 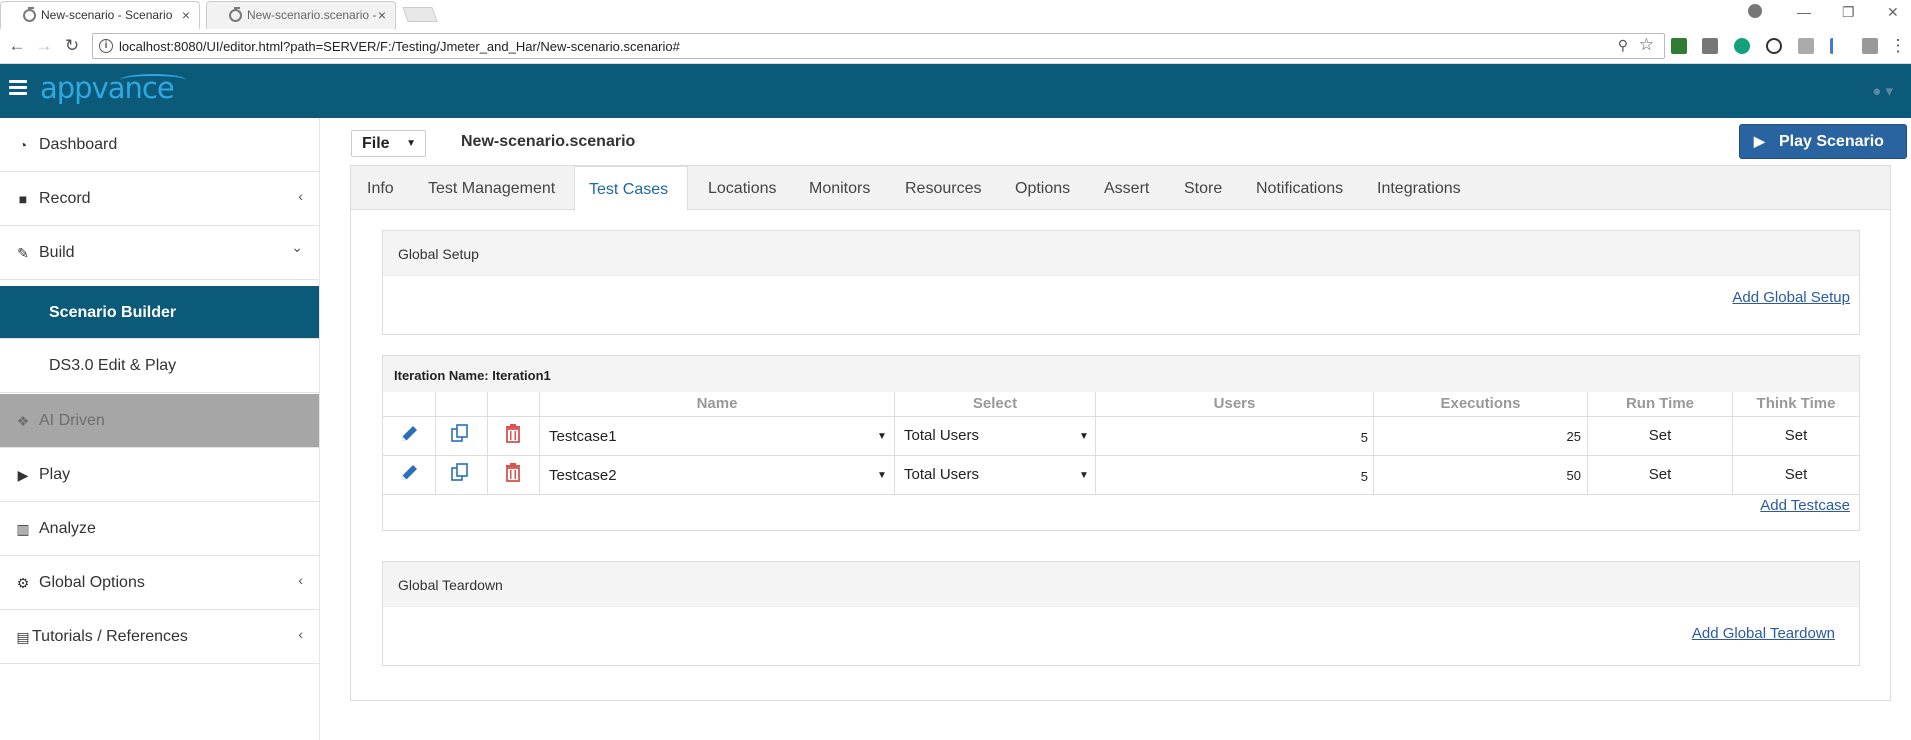 I want to click on play-scenario-label: Play Scenario, so click(x=1831, y=141).